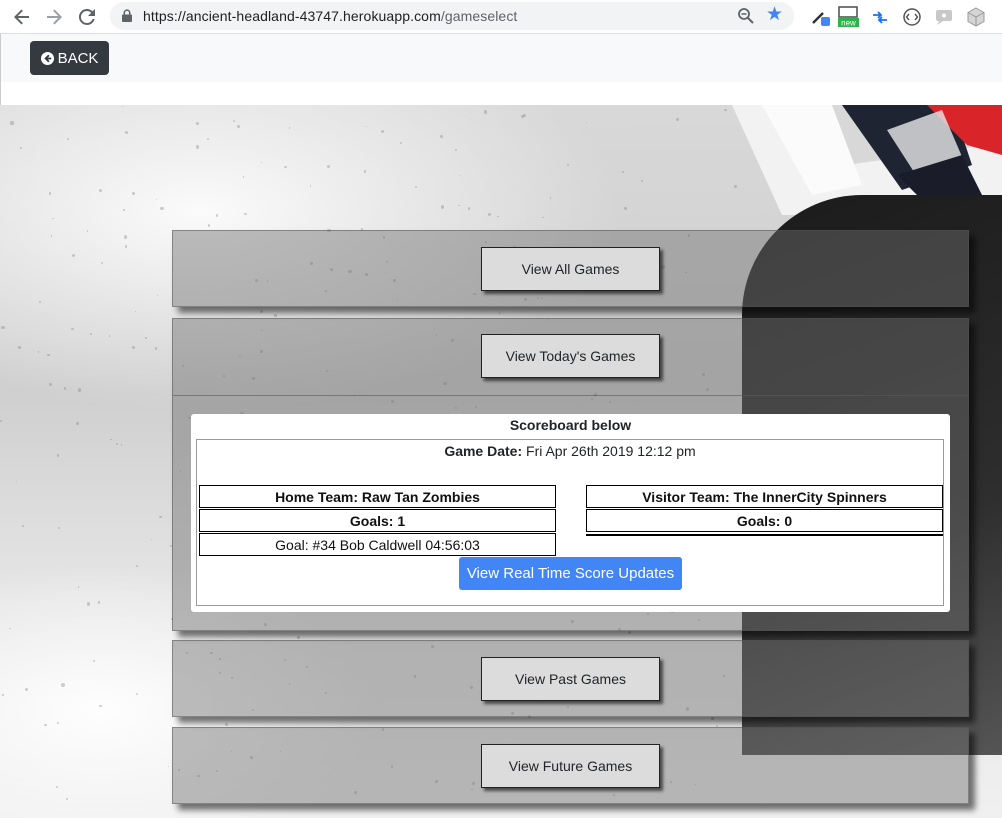  I want to click on visitor-goals-divider, so click(764, 535).